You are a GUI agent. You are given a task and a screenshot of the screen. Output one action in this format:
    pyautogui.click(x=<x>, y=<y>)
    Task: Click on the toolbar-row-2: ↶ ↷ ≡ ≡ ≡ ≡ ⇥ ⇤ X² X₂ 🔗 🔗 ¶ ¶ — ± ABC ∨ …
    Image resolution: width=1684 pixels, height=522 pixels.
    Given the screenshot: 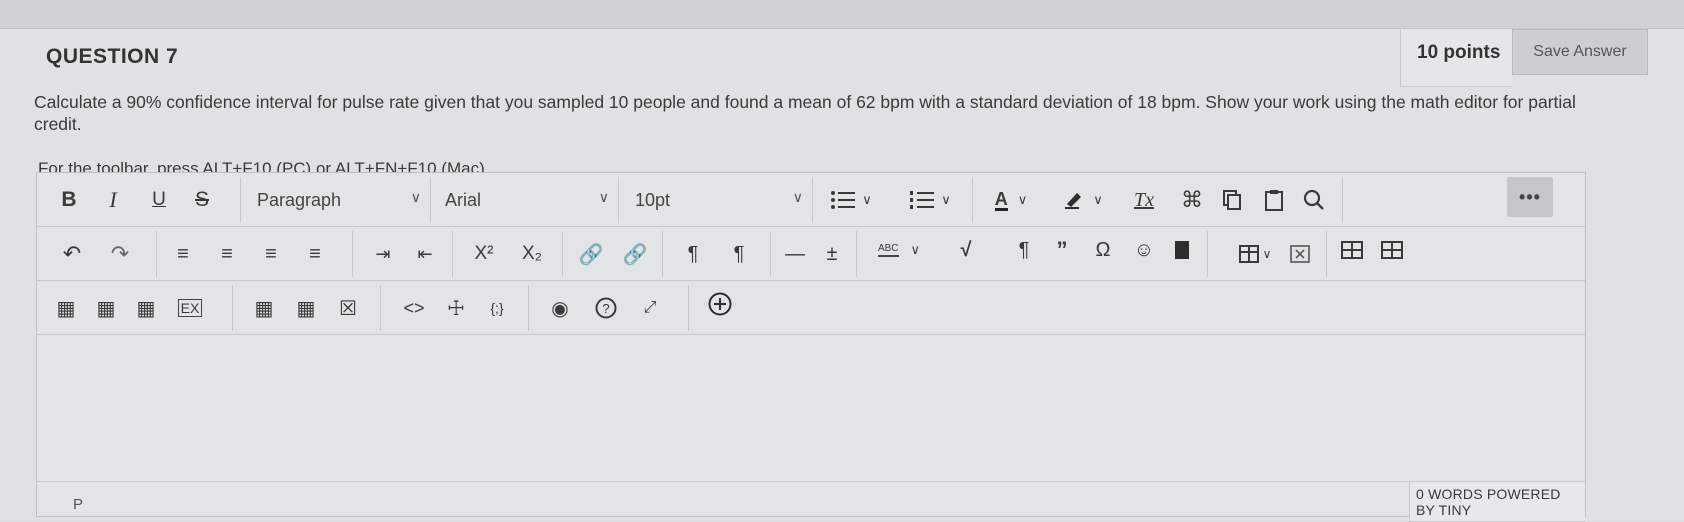 What is the action you would take?
    pyautogui.click(x=811, y=254)
    